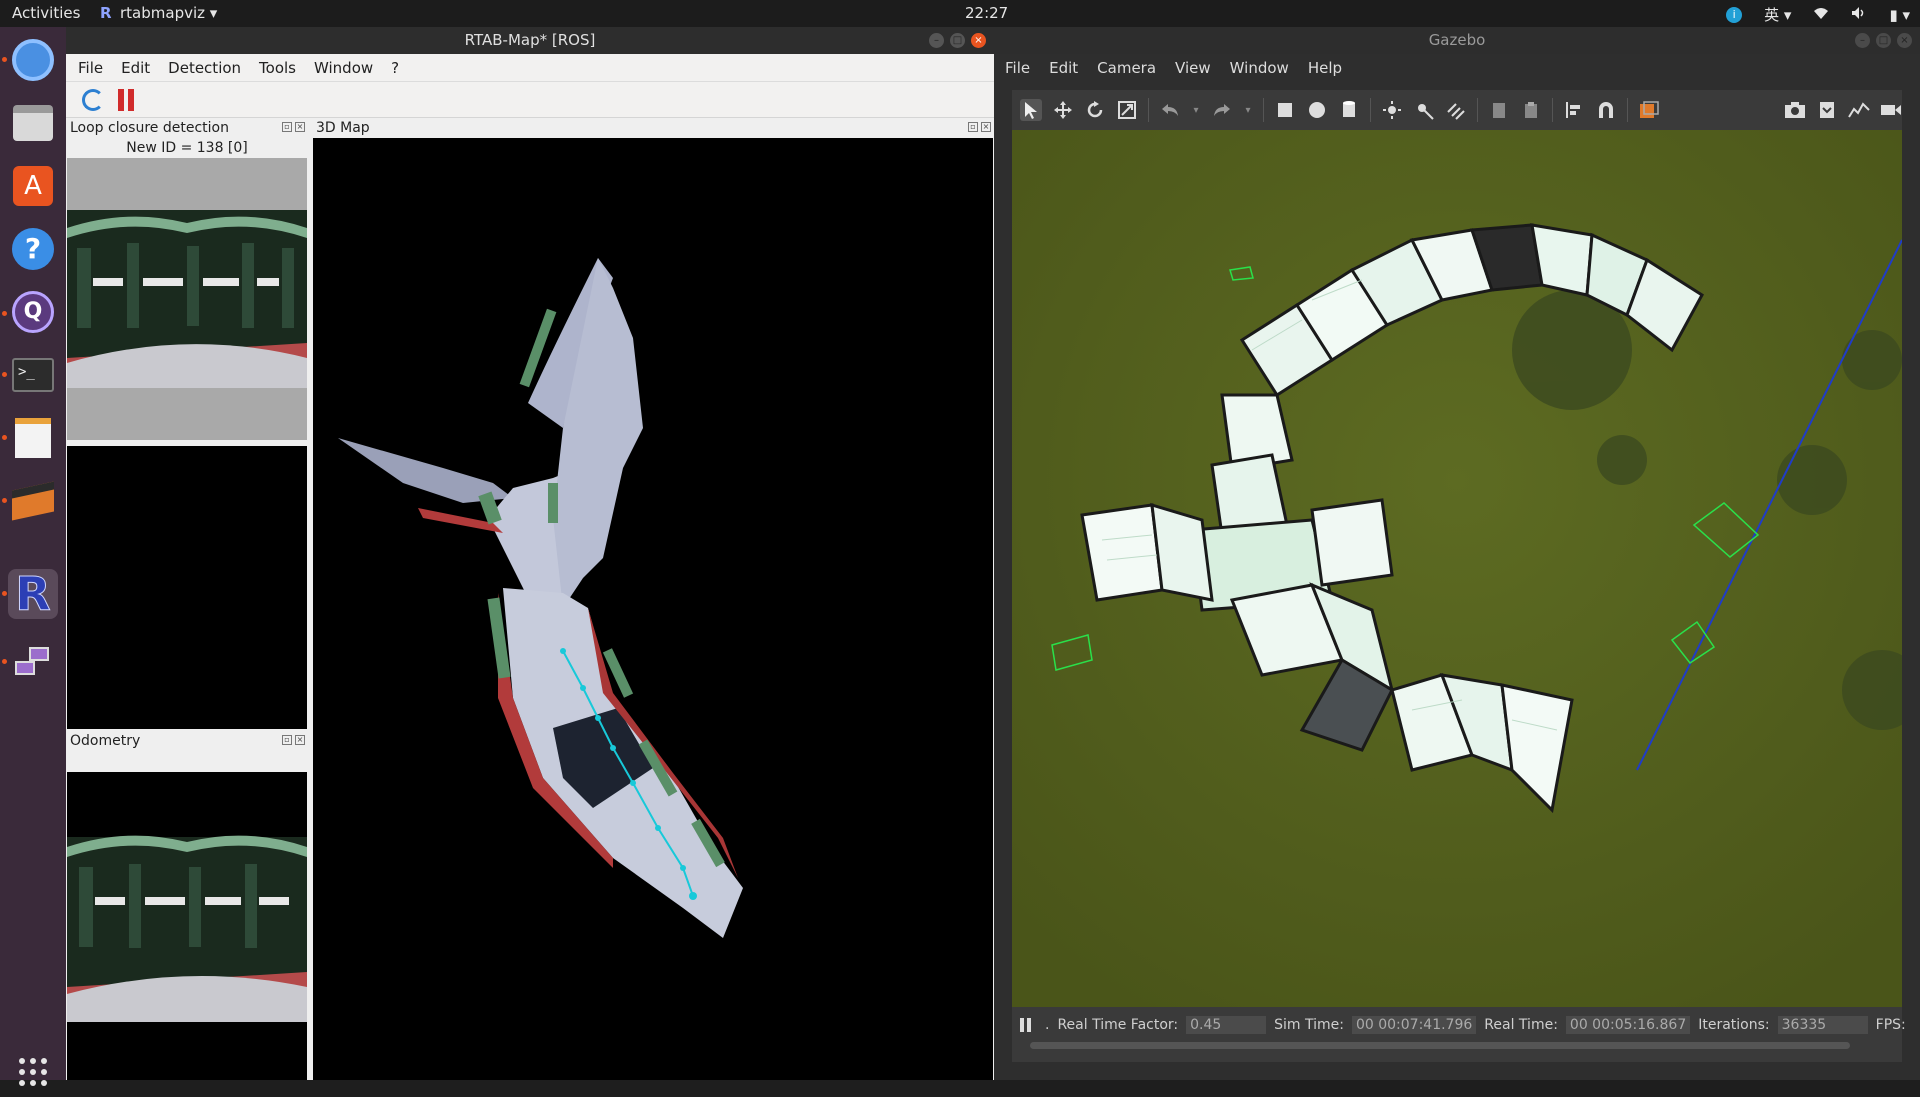  I want to click on step-button: ., so click(1047, 1025).